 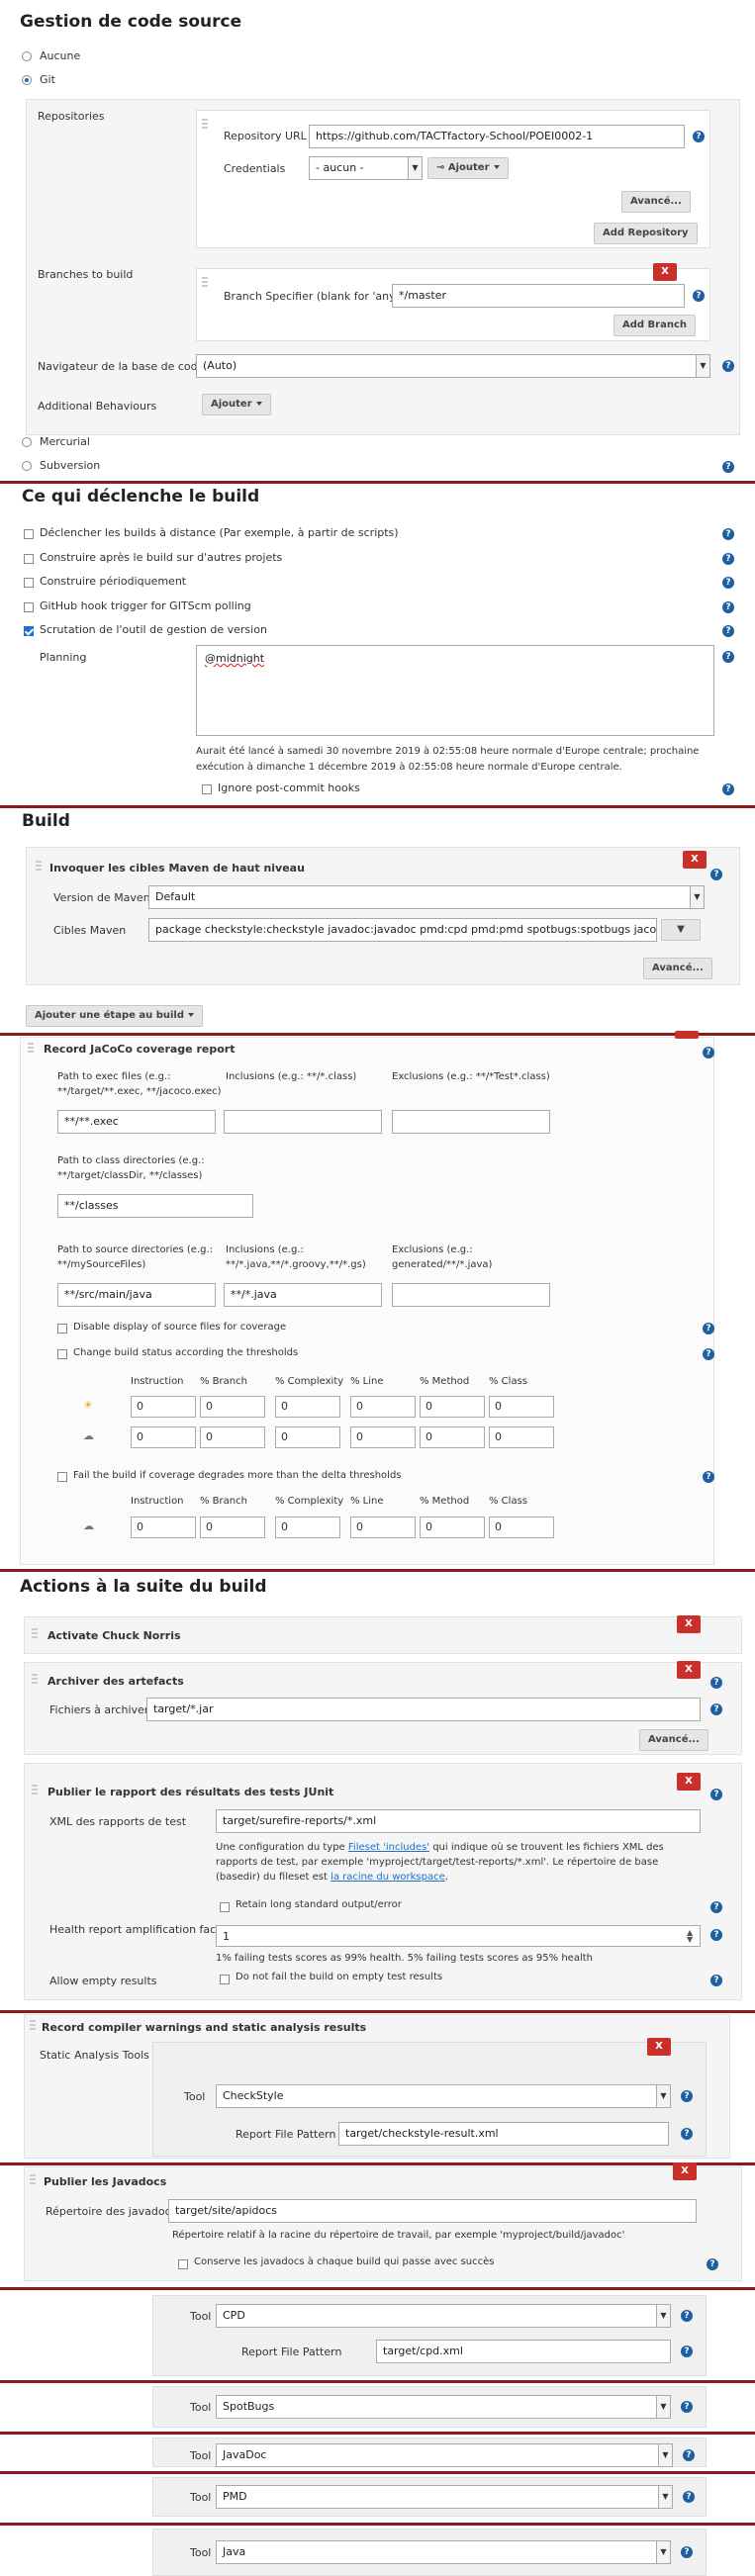 I want to click on repo-browser-select: (Auto) ▼, so click(x=453, y=366).